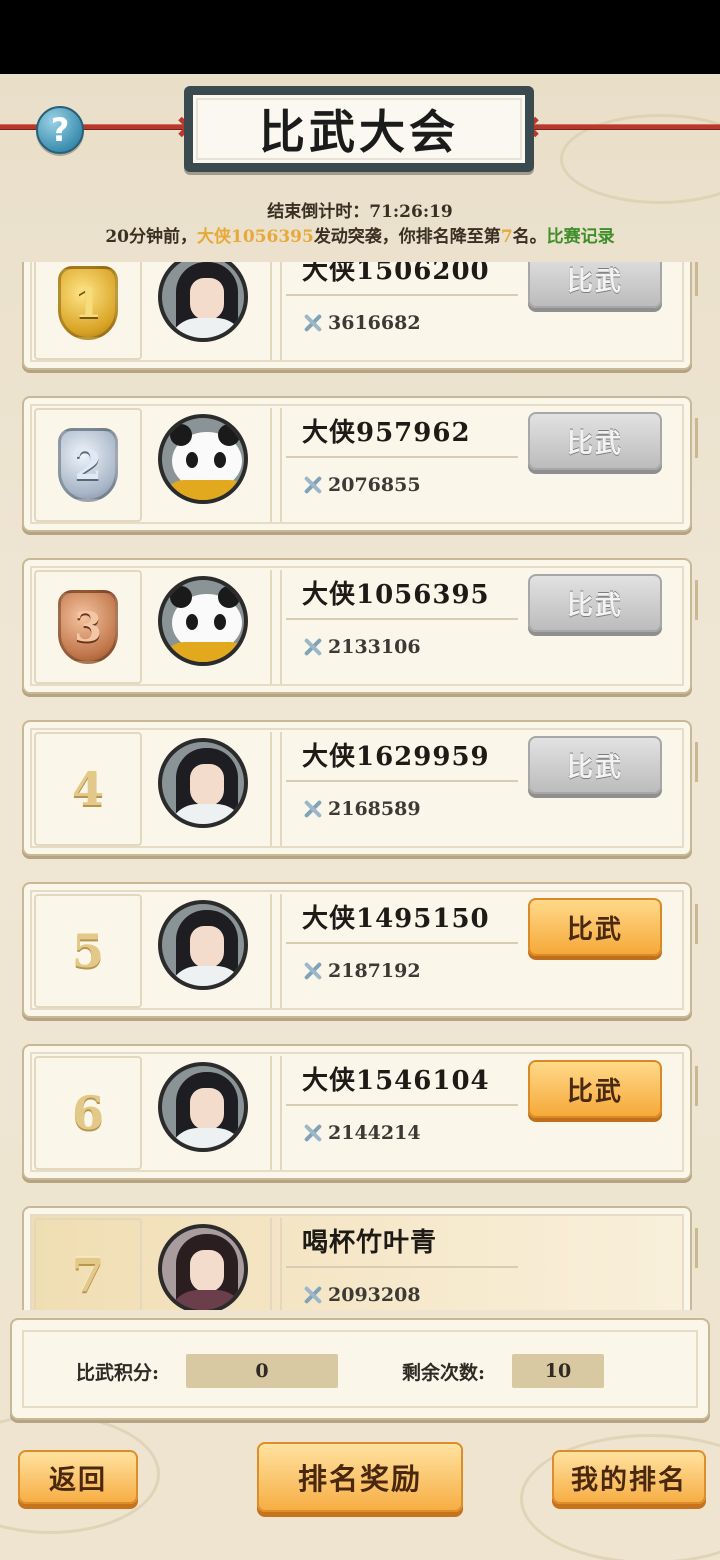 Image resolution: width=720 pixels, height=1560 pixels. Describe the element at coordinates (407, 237) in the screenshot. I see `notice-middle: 发动突袭，你排名降至第` at that location.